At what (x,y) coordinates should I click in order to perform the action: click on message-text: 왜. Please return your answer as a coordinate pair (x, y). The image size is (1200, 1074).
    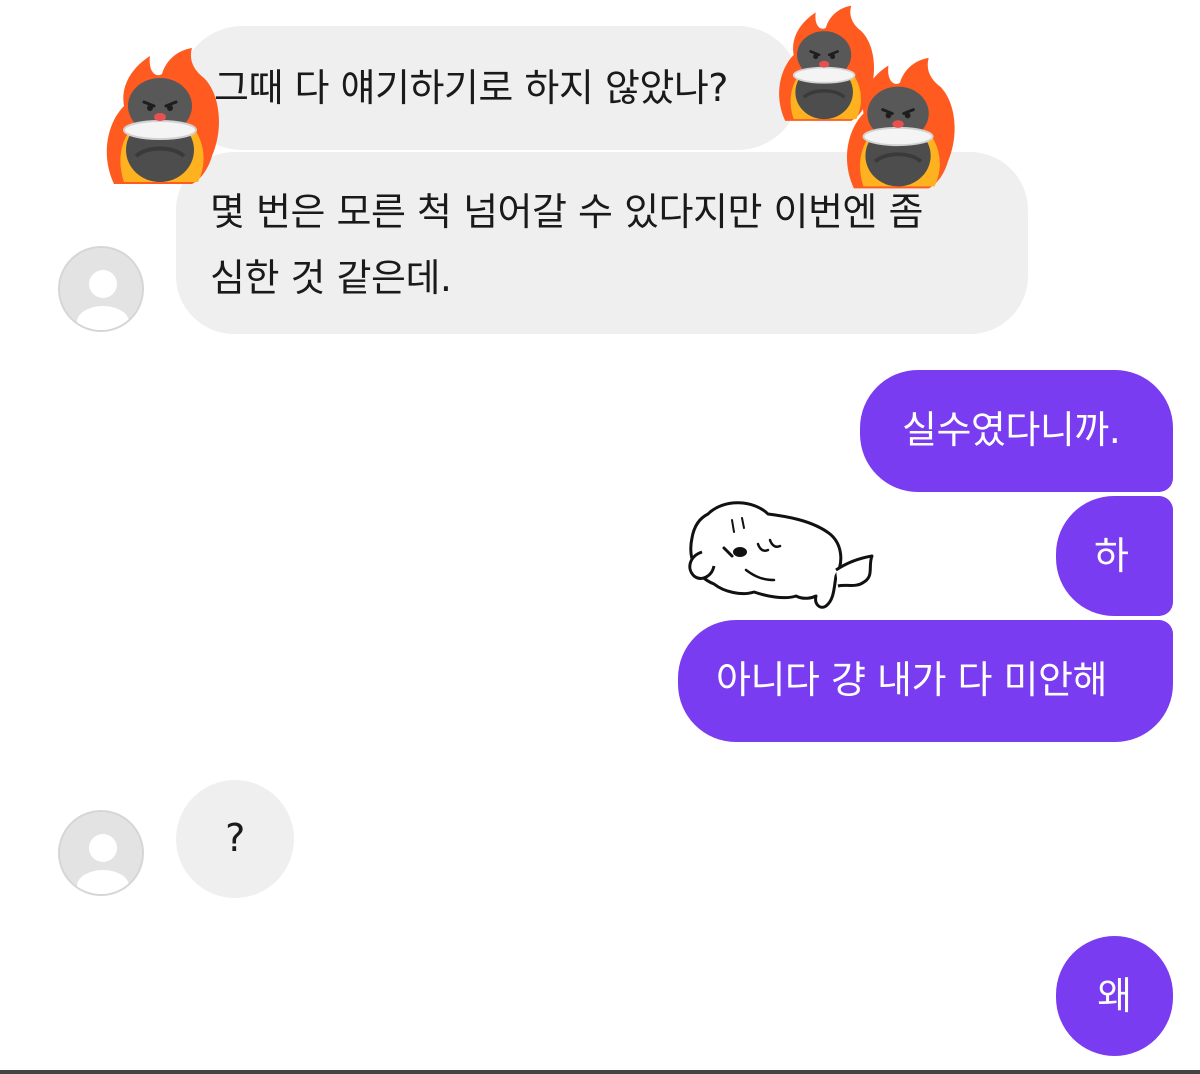
    Looking at the image, I should click on (1114, 996).